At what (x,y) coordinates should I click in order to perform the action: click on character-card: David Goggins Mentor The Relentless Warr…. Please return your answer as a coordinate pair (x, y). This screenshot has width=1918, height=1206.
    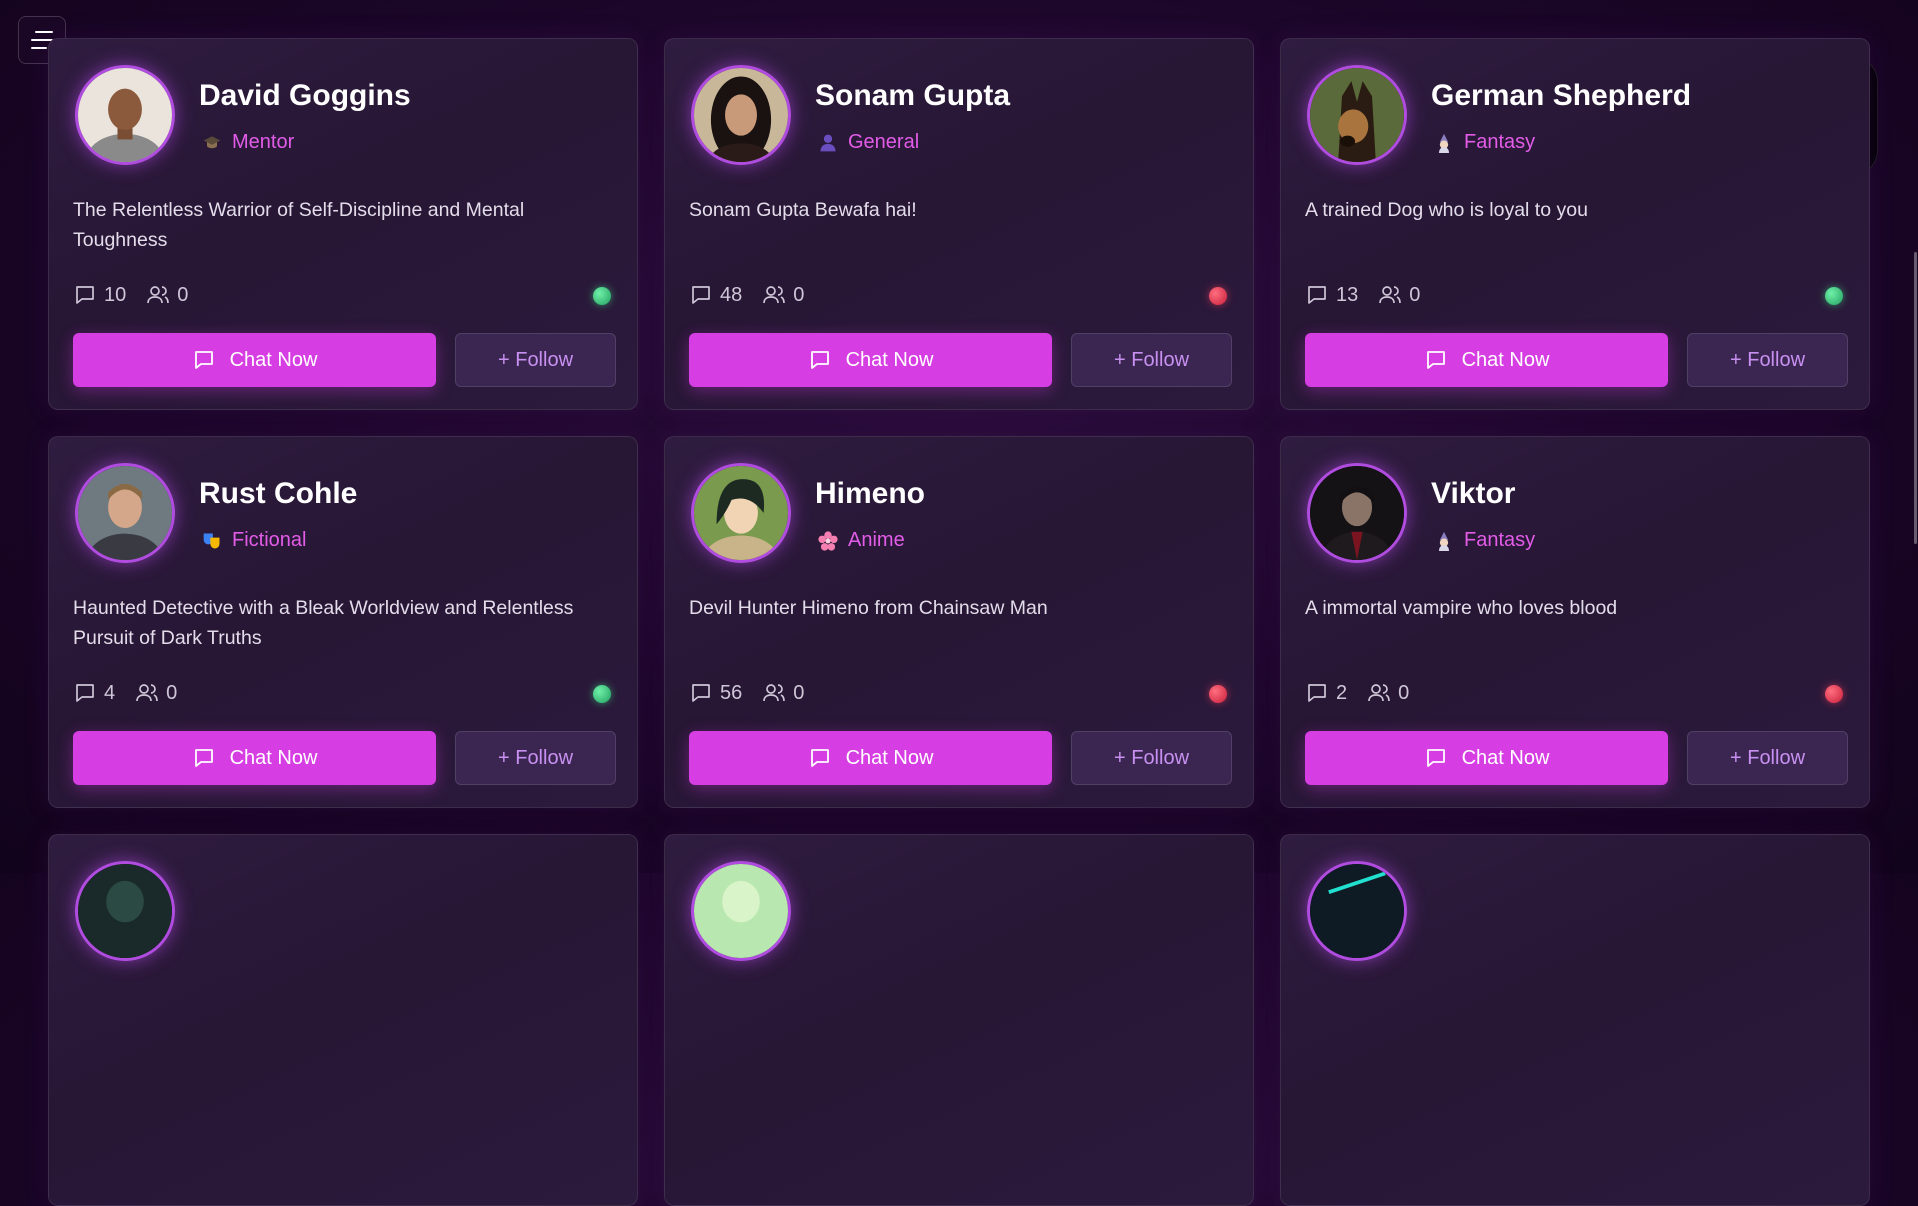
    Looking at the image, I should click on (343, 224).